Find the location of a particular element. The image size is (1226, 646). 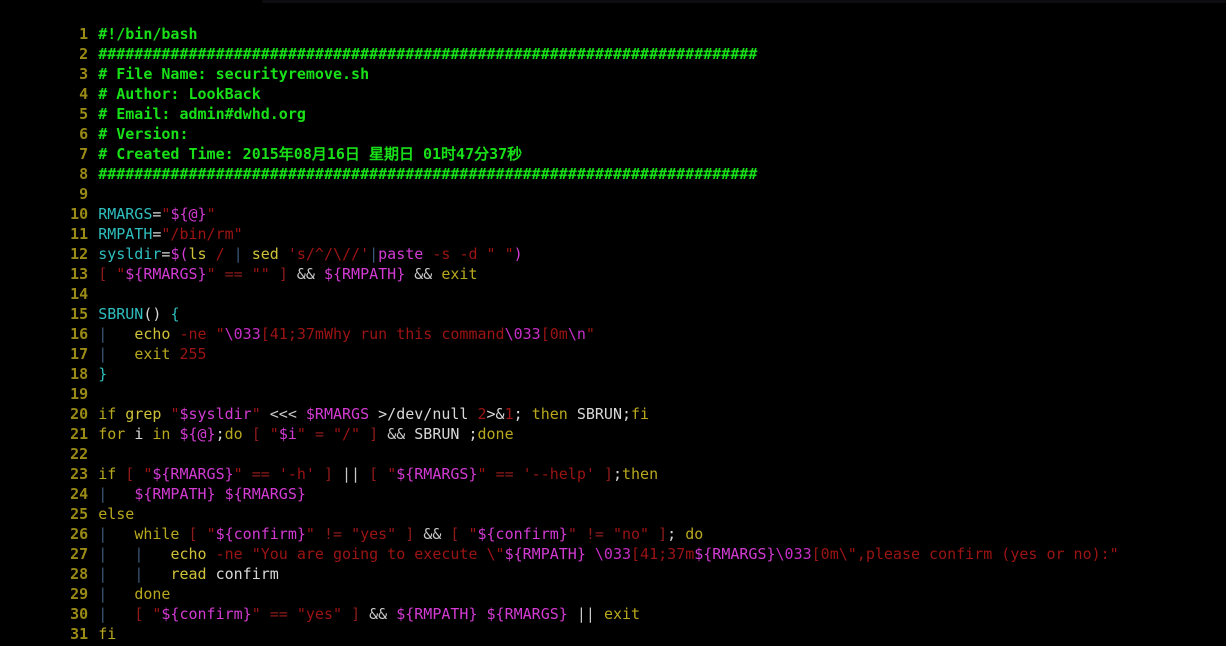

code-line: 24 | ${RMPATH} ${RMARGS} is located at coordinates (613, 483).